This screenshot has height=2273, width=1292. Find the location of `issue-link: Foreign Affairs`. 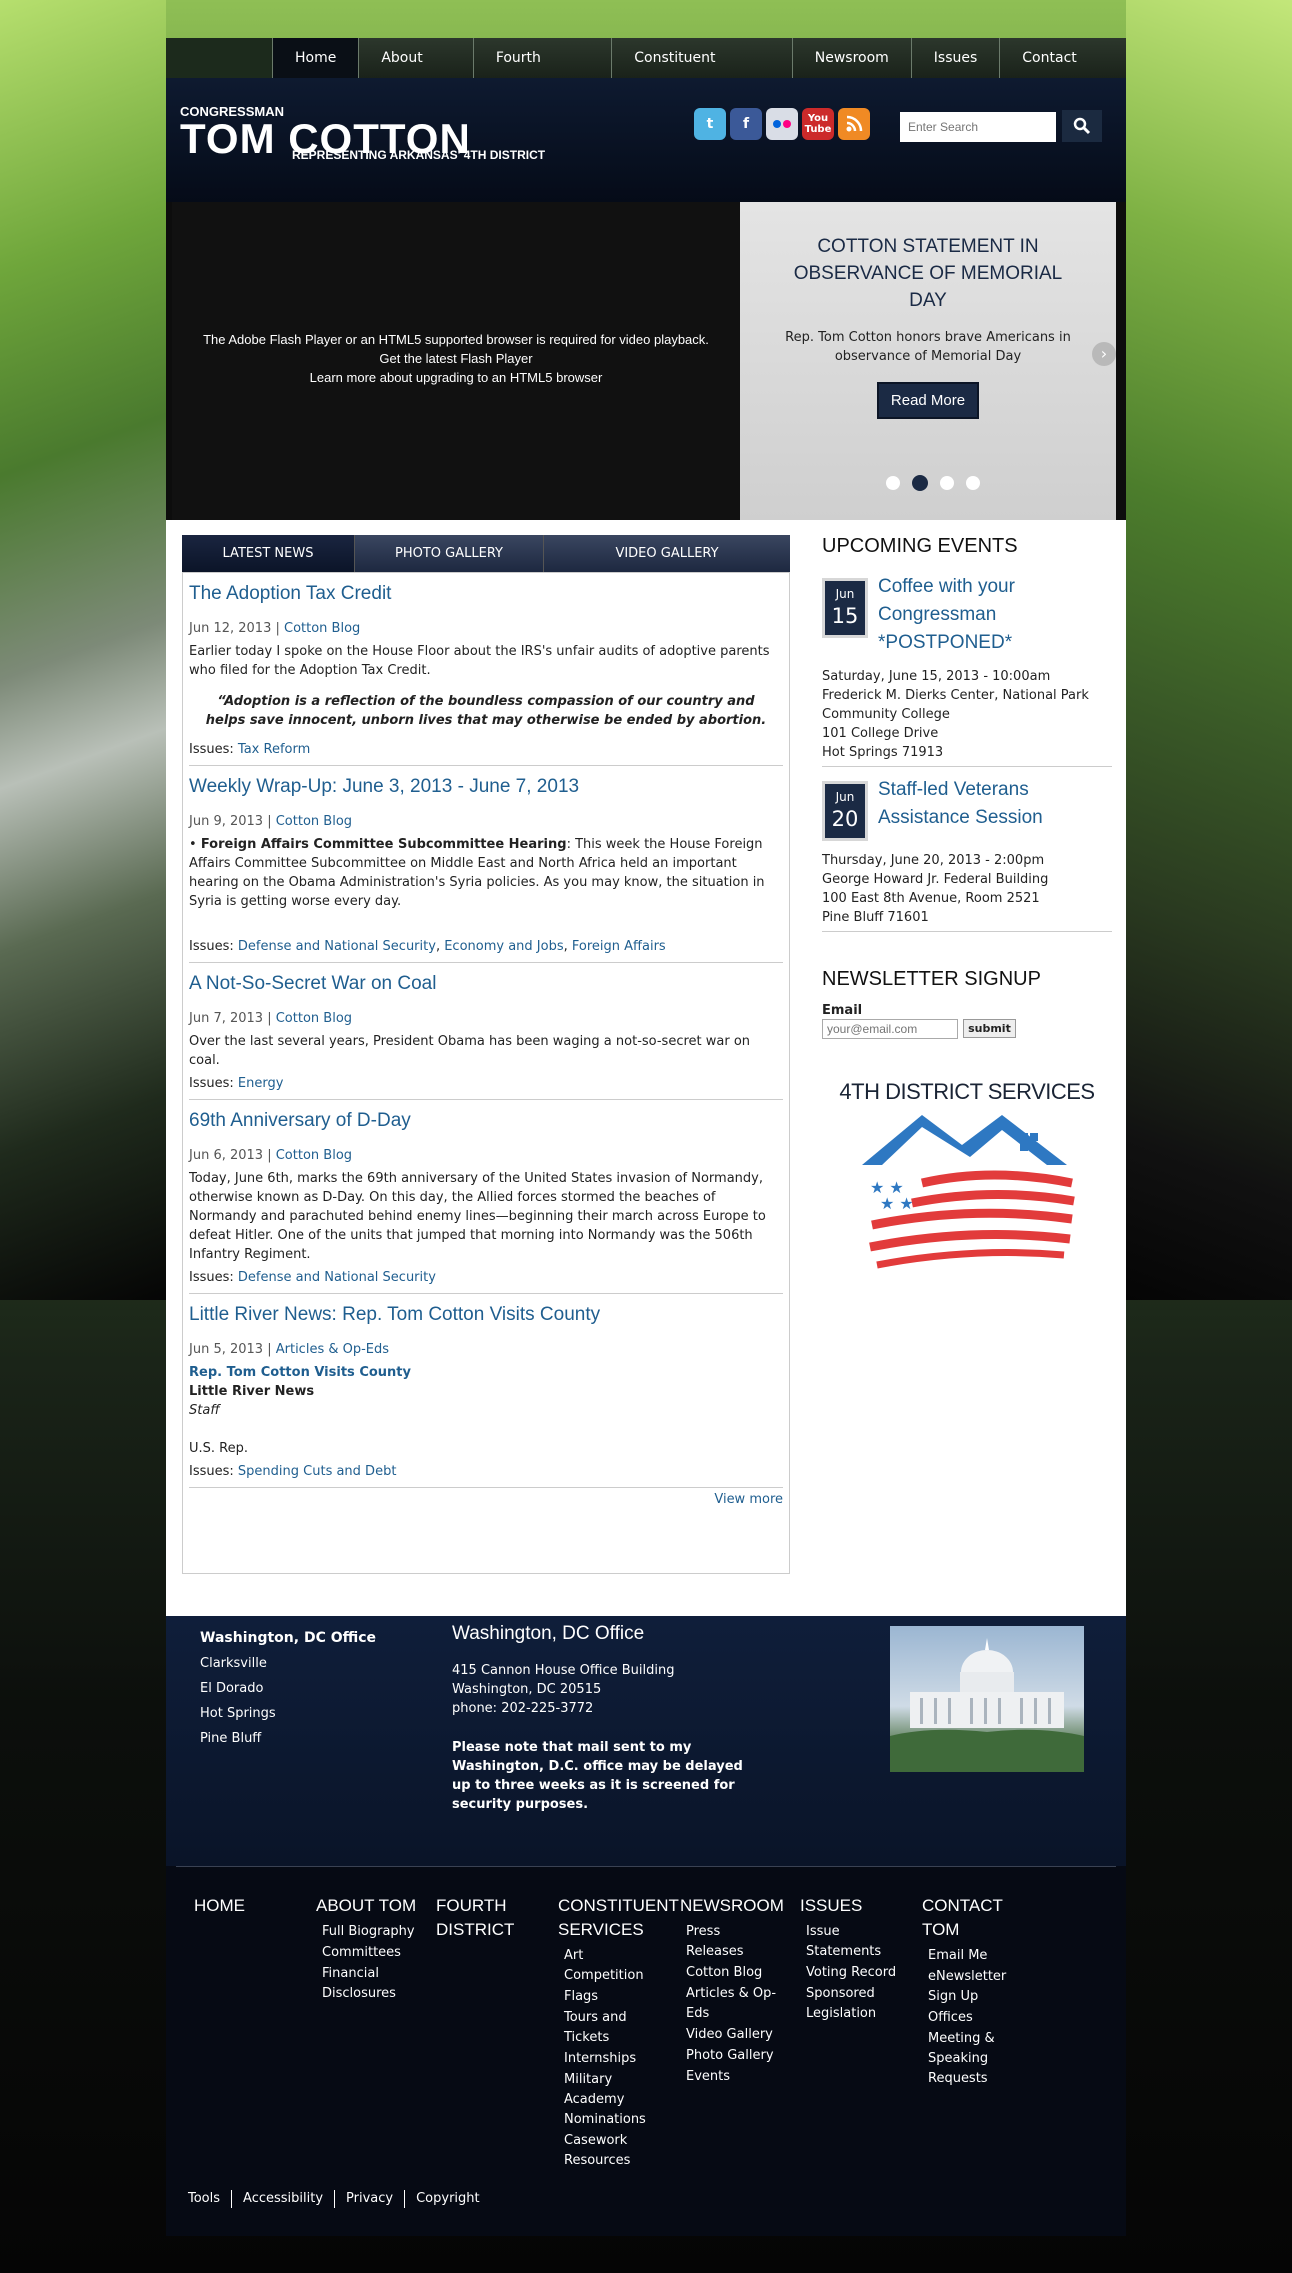

issue-link: Foreign Affairs is located at coordinates (619, 946).